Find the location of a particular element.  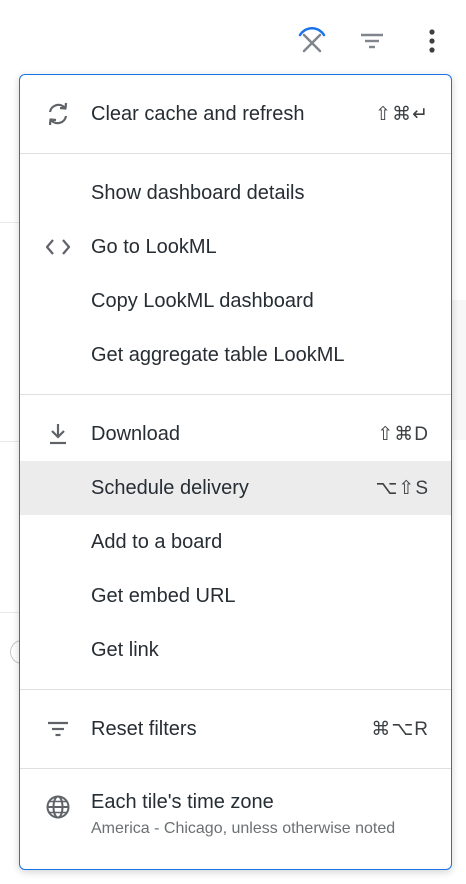

menu-item-label: Get embed URL is located at coordinates (163, 595).